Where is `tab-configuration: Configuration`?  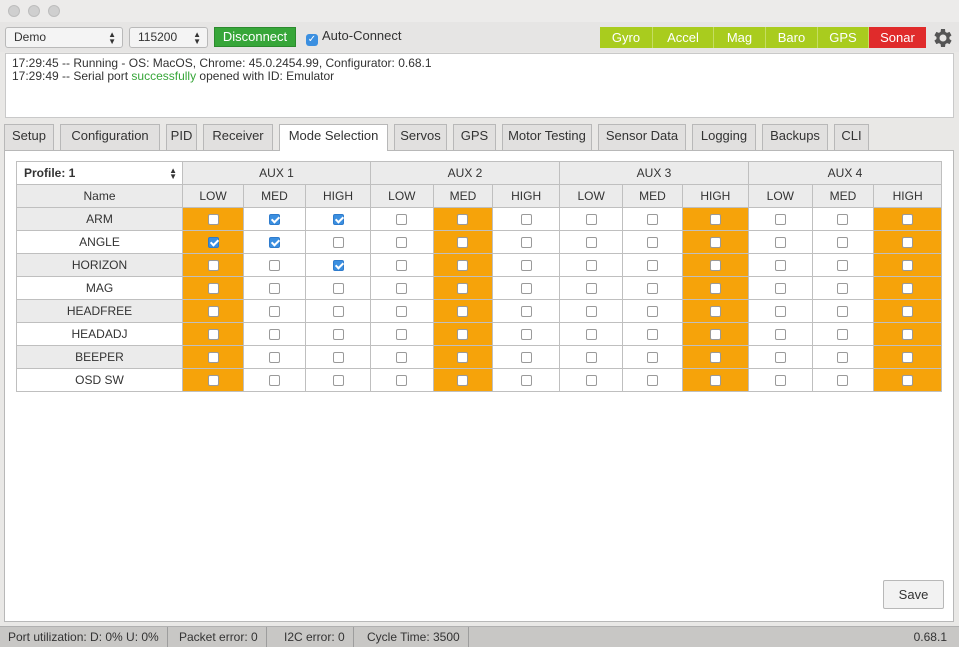 tab-configuration: Configuration is located at coordinates (110, 137).